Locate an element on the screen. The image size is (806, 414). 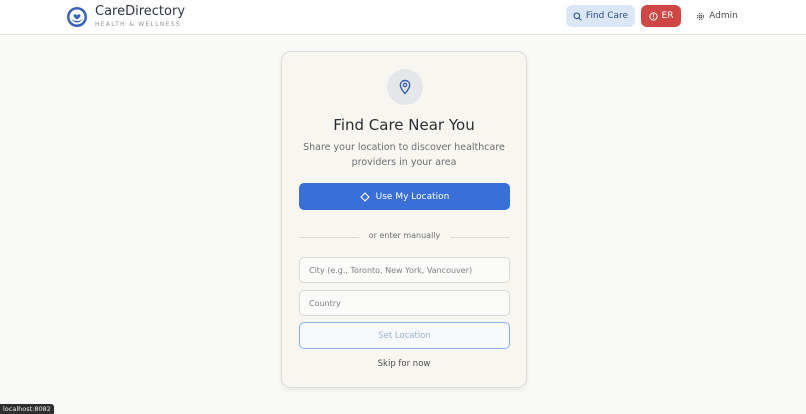
brand: CareDirectory HEALTH & WELLNESS is located at coordinates (125, 16).